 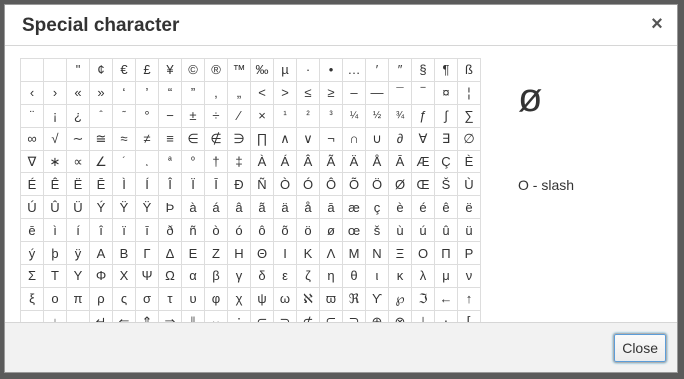 I want to click on character-cell: Â, so click(x=308, y=162).